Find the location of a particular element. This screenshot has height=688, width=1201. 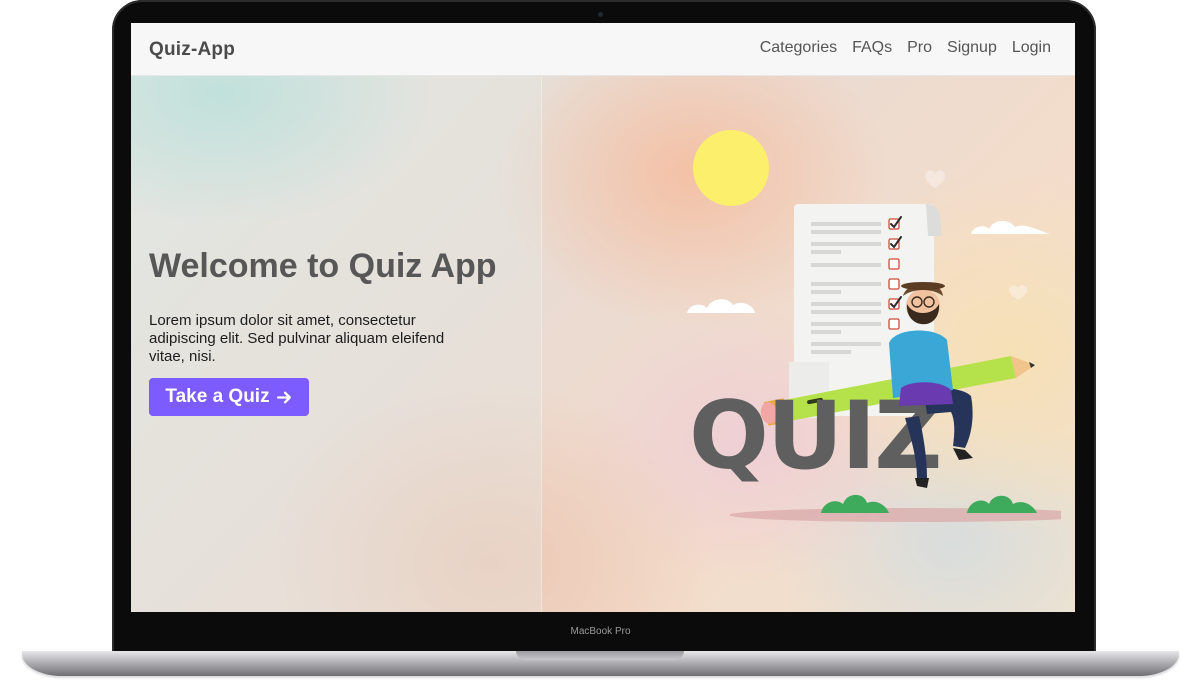

take-quiz-button: Take a Quiz is located at coordinates (229, 397).